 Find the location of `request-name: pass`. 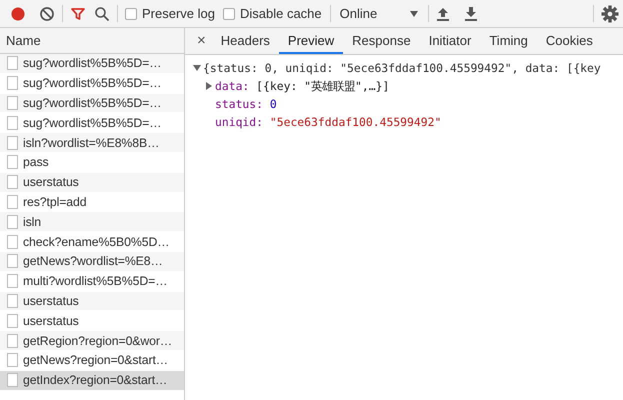

request-name: pass is located at coordinates (36, 162).